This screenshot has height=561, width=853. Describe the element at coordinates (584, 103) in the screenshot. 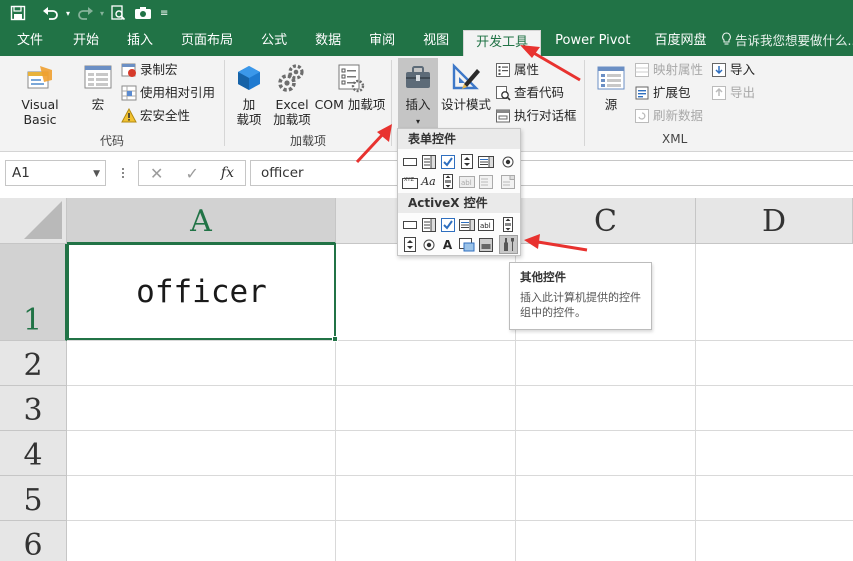

I see `group-separator` at that location.